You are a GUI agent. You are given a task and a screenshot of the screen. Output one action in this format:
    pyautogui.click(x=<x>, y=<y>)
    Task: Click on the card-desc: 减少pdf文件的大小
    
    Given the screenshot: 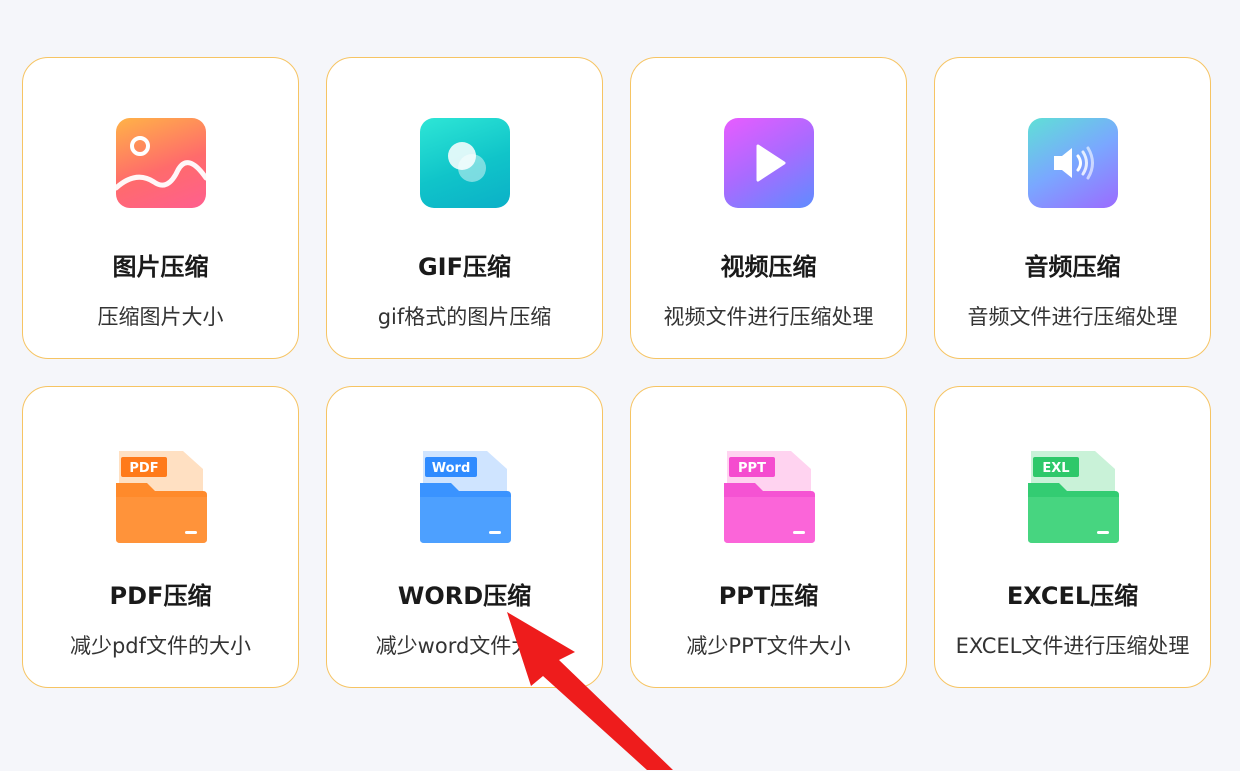 What is the action you would take?
    pyautogui.click(x=160, y=646)
    